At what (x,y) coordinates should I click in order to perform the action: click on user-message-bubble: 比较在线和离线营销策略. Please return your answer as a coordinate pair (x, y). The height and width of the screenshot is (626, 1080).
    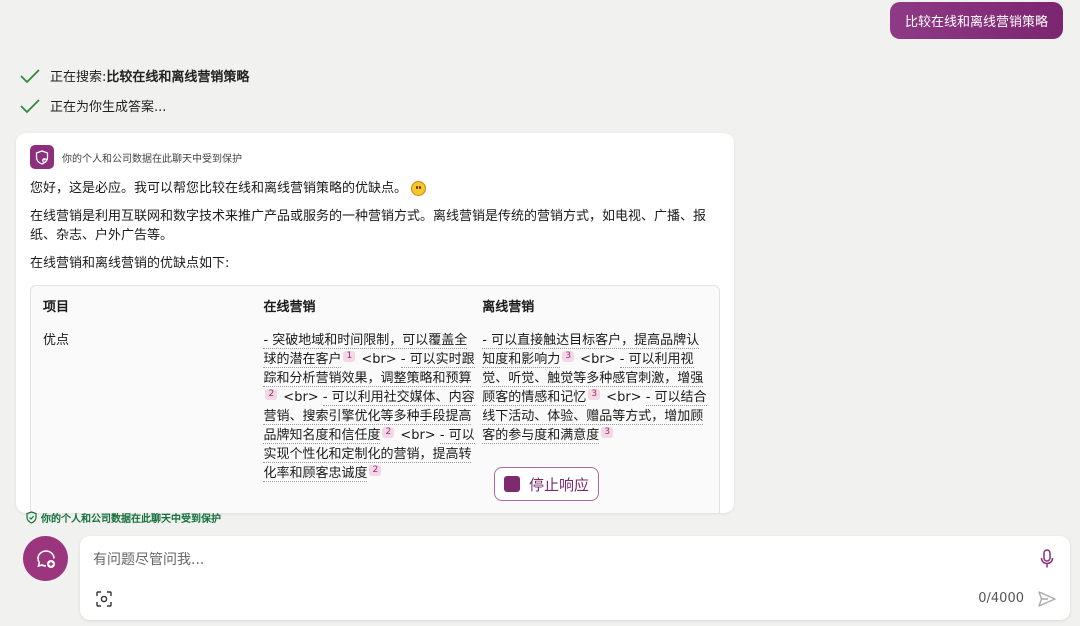
    Looking at the image, I should click on (976, 20).